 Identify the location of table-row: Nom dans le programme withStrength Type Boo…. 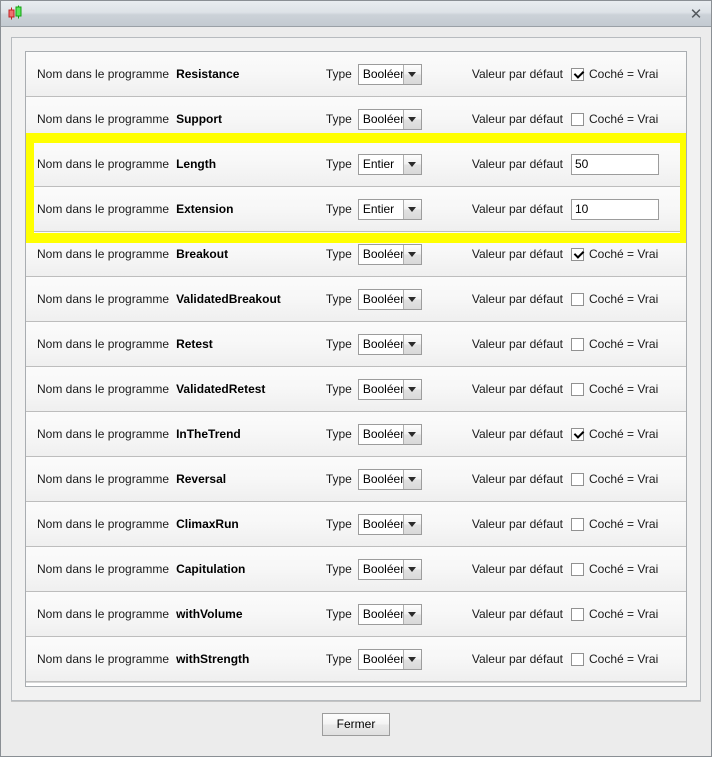
(356, 659).